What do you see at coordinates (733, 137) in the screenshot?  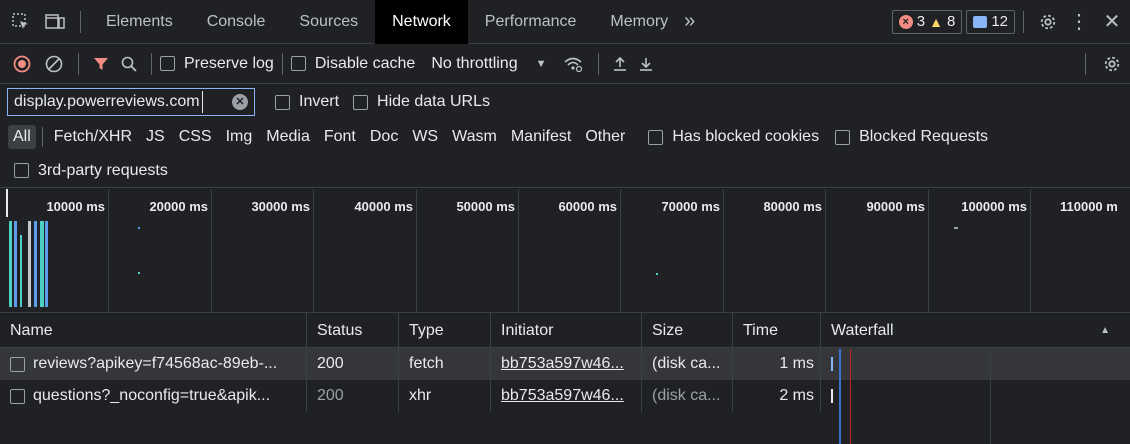 I see `has-blocked-cookies-checkbox: Has blocked cookies` at bounding box center [733, 137].